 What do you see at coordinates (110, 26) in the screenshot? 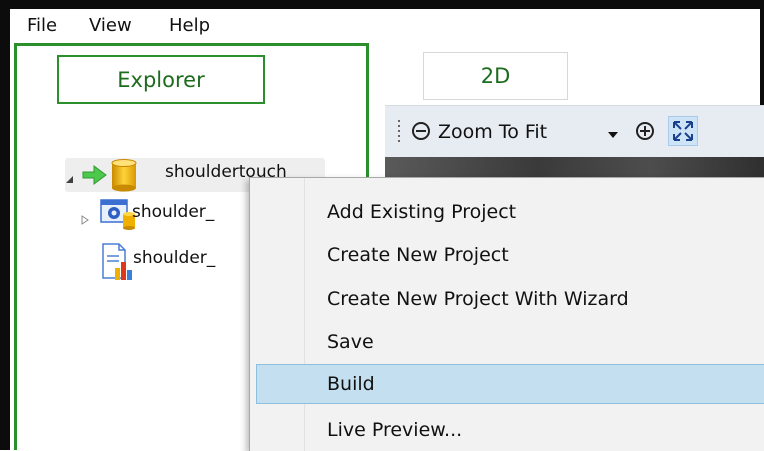
I see `menu-view: View` at bounding box center [110, 26].